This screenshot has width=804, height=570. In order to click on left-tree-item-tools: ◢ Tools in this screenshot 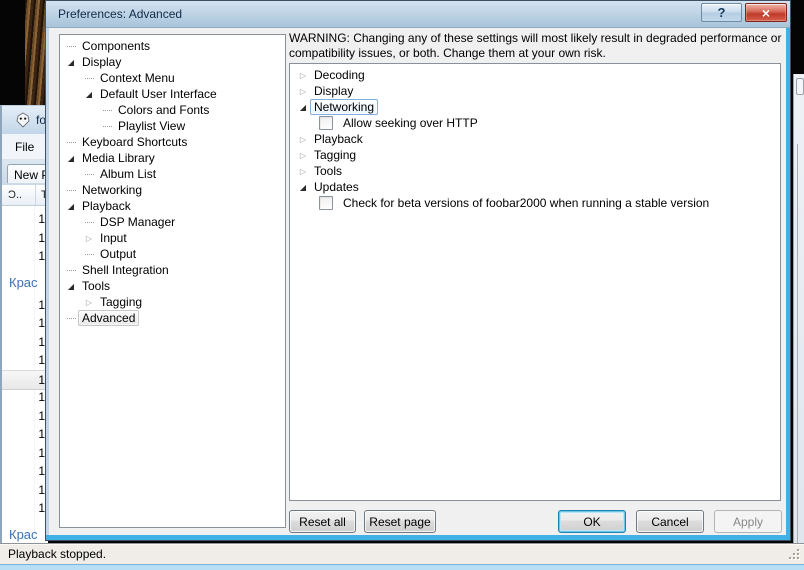, I will do `click(172, 286)`.